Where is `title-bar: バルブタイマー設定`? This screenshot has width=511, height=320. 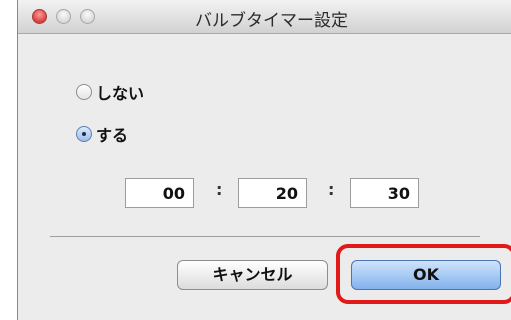 title-bar: バルブタイマー設定 is located at coordinates (264, 17).